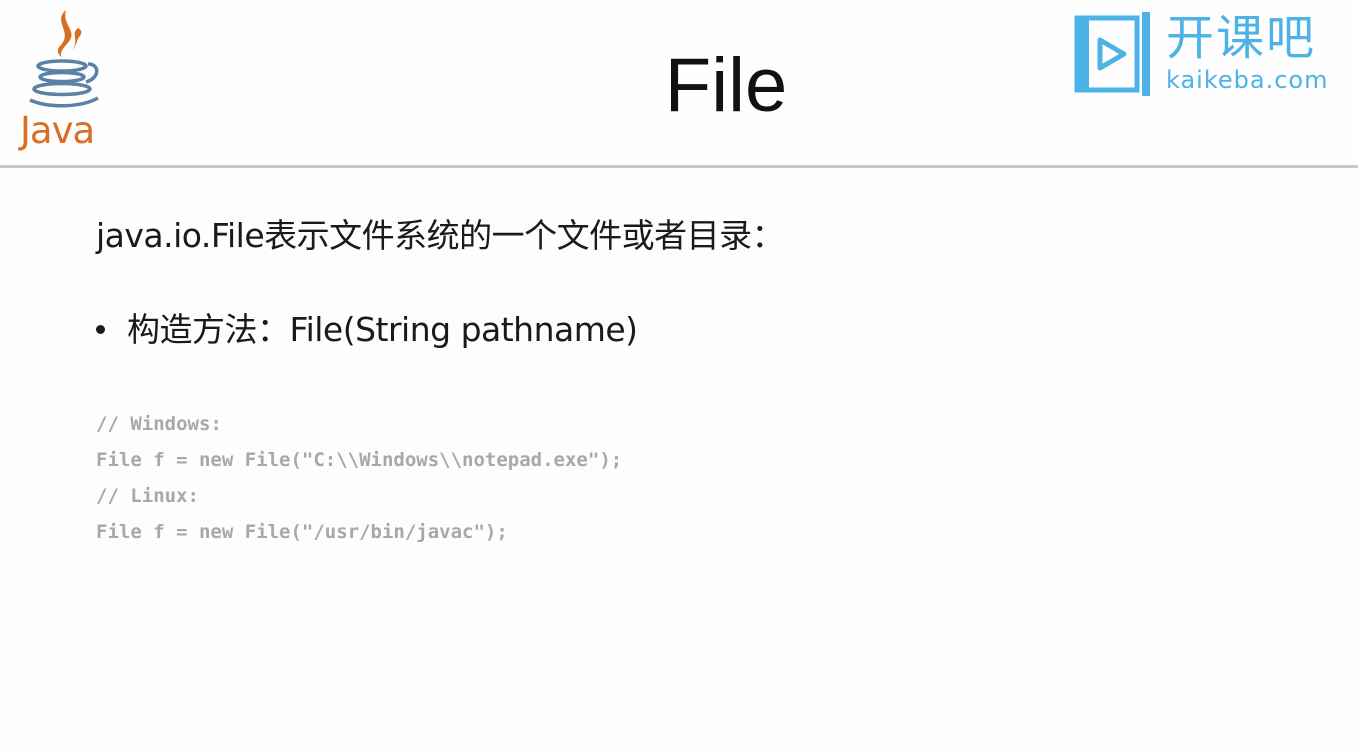  What do you see at coordinates (147, 496) in the screenshot?
I see `code-line: // Linux:` at bounding box center [147, 496].